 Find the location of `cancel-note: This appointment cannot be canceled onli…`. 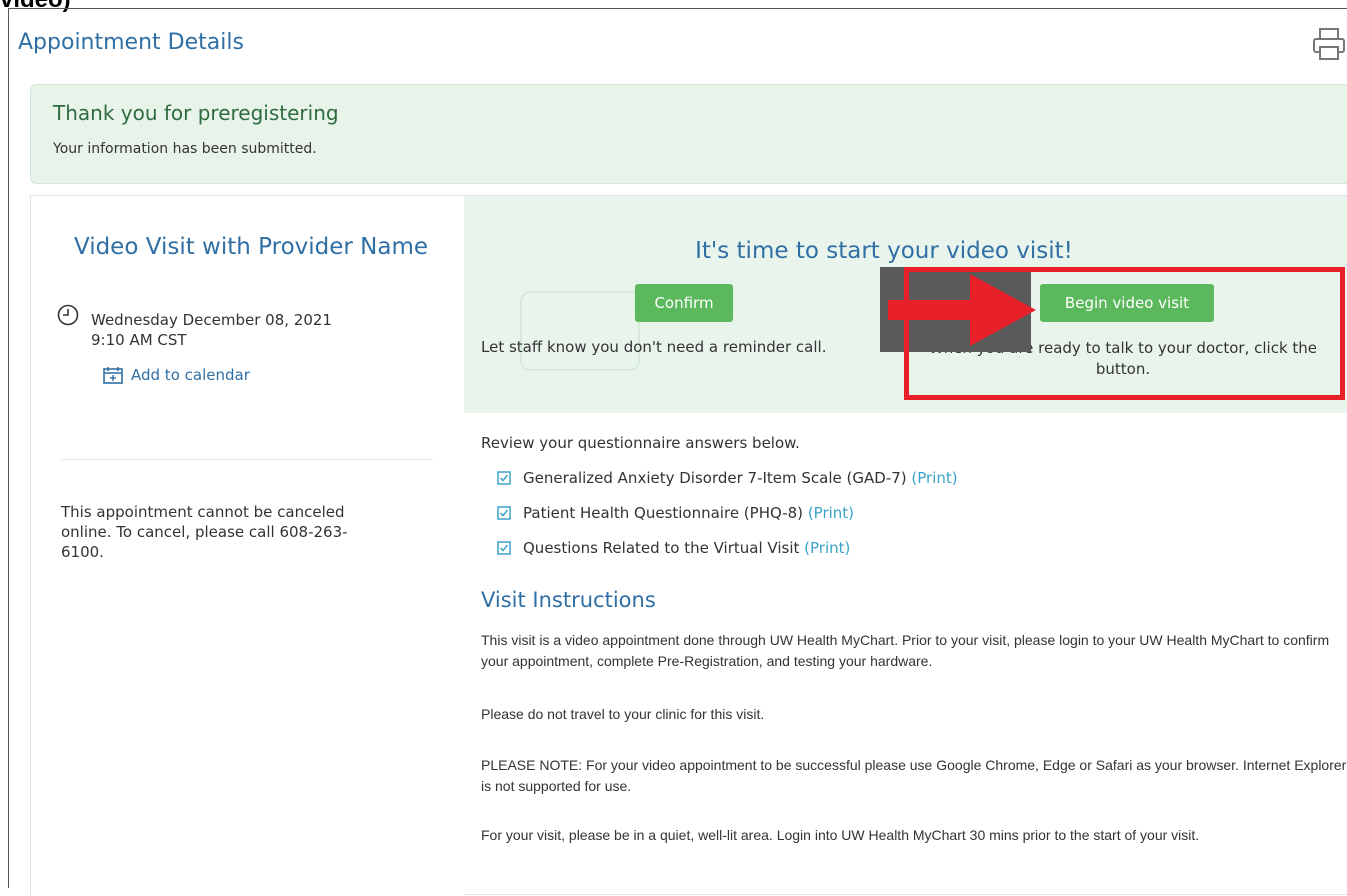

cancel-note: This appointment cannot be canceled onli… is located at coordinates (204, 532).